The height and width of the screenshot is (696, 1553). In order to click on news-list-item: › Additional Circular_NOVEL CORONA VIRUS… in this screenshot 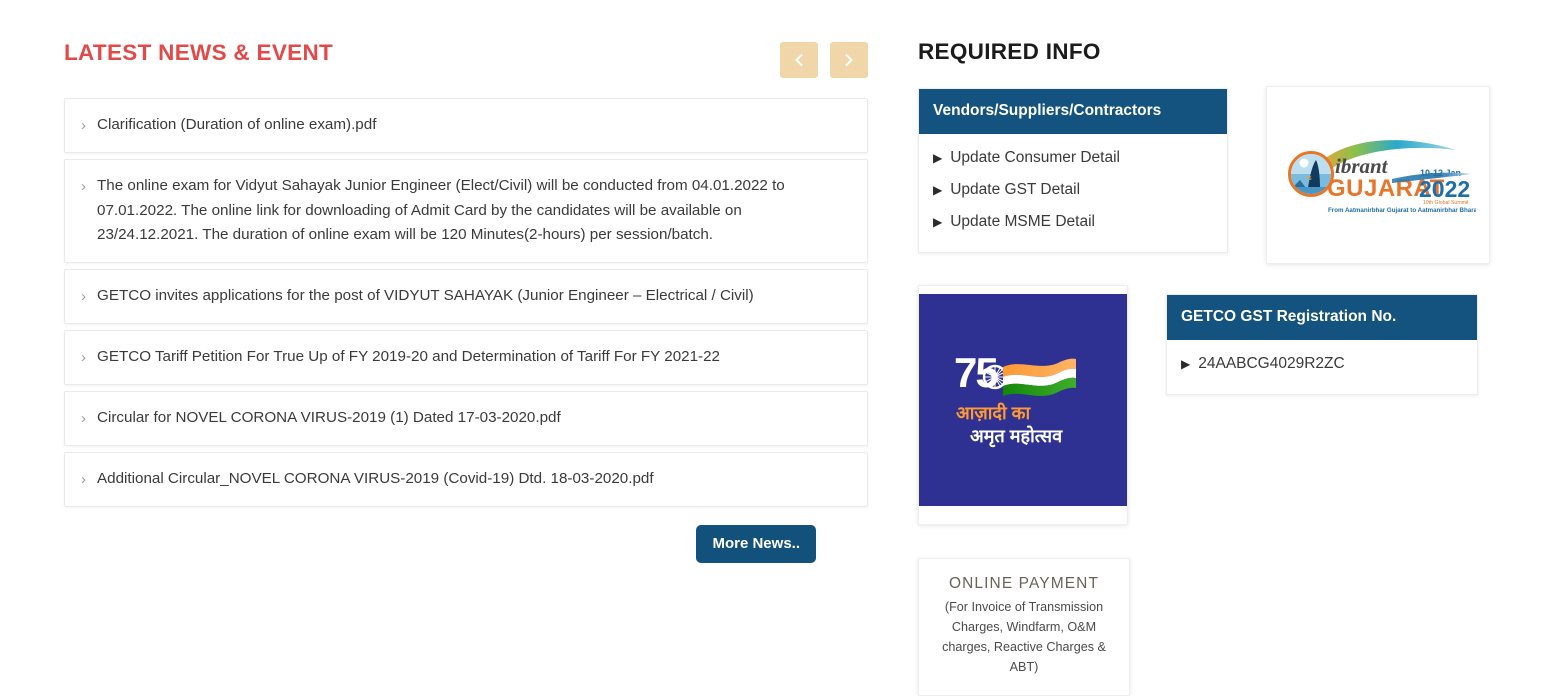, I will do `click(466, 479)`.